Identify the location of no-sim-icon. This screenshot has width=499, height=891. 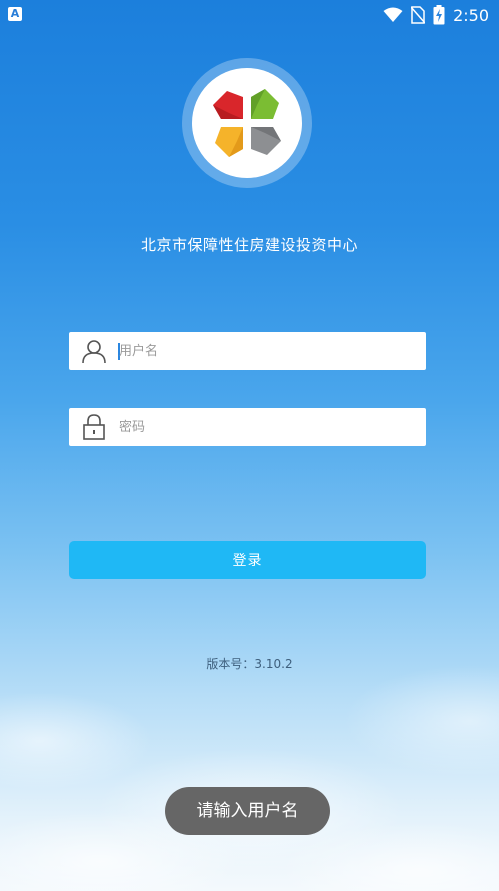
(418, 15).